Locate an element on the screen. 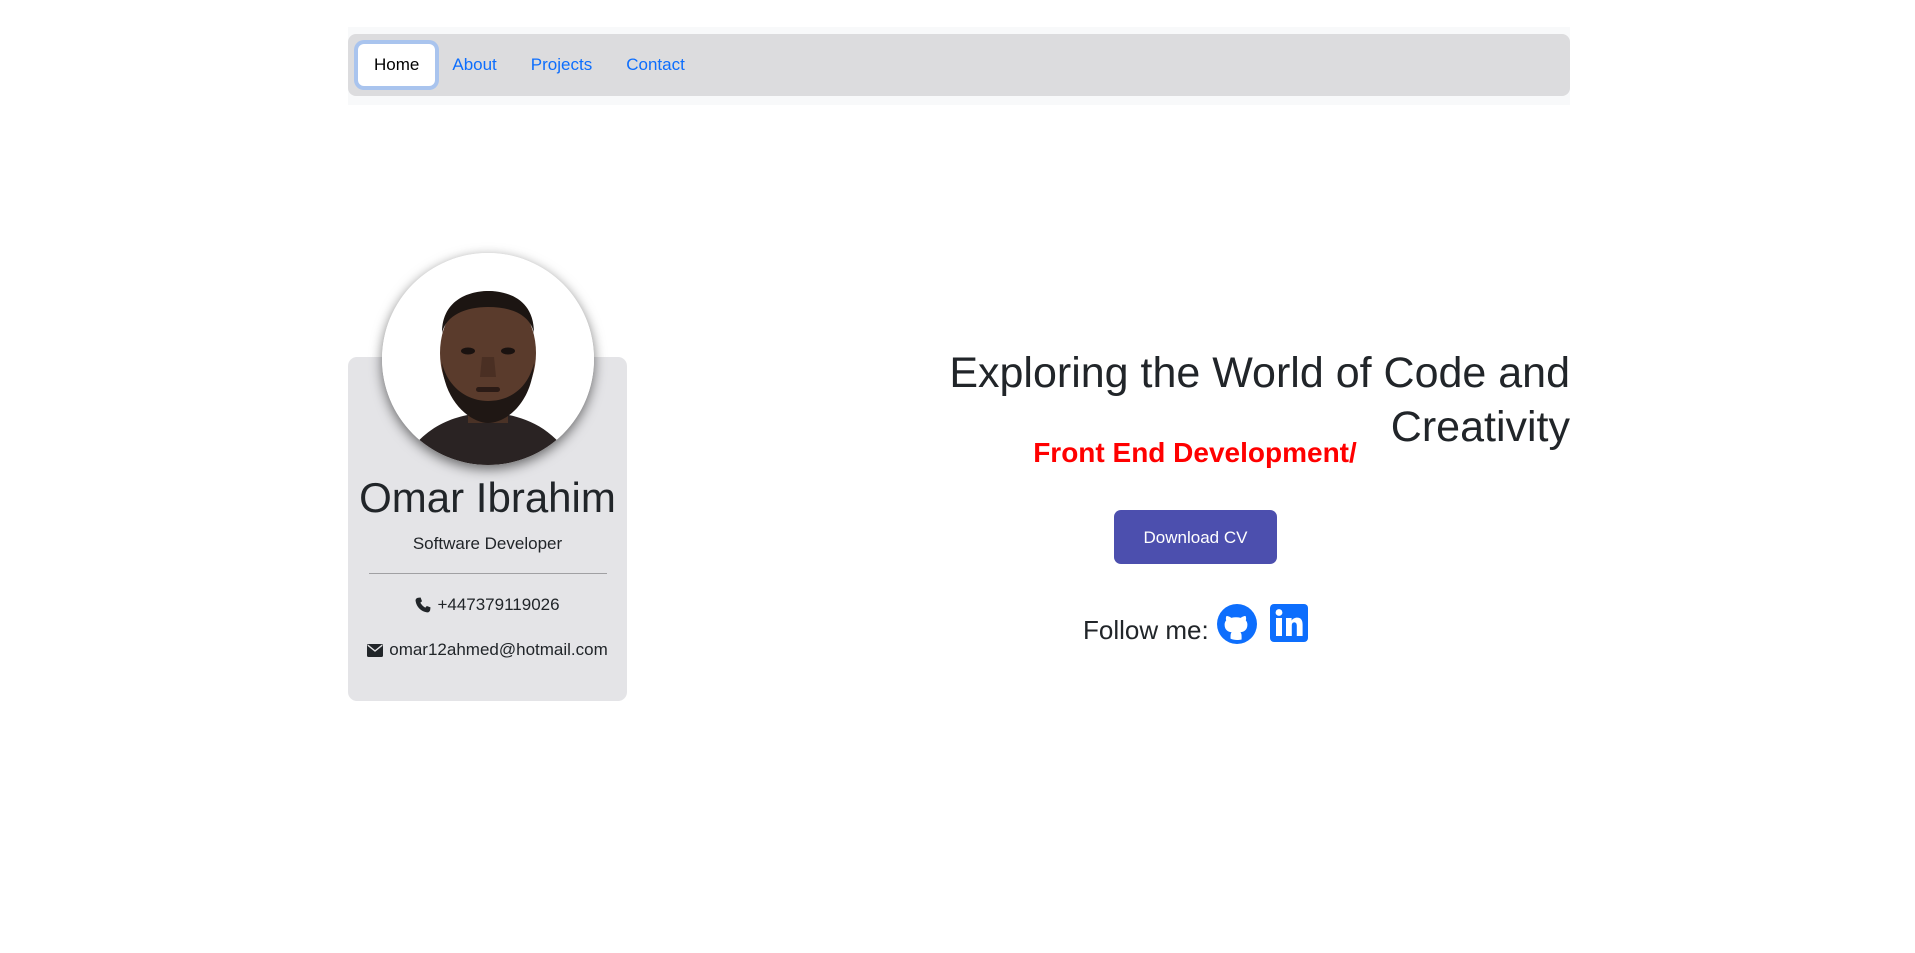 The image size is (1915, 953). follow-label: Follow me: is located at coordinates (1146, 630).